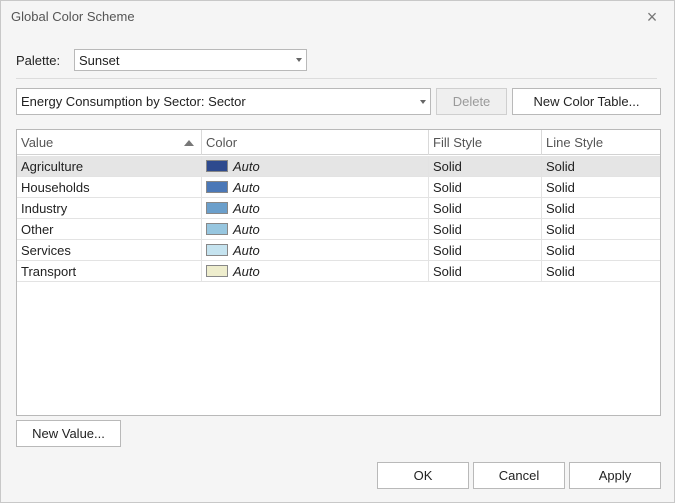 This screenshot has width=675, height=503. I want to click on grid-header: Value Color Fill Style Line Style, so click(338, 142).